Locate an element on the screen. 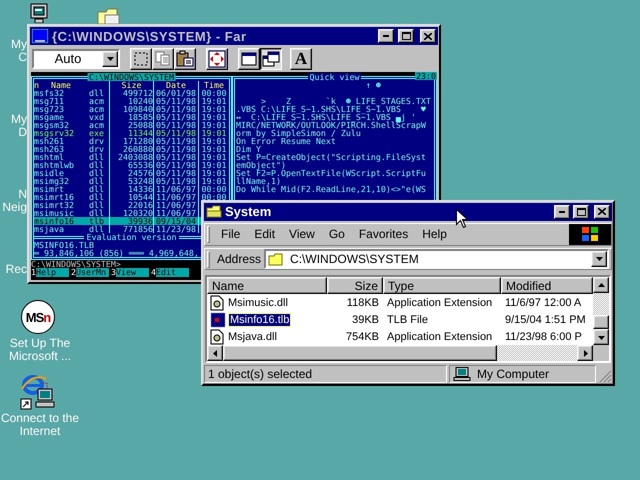 This screenshot has height=480, width=640. file-extension: tlb is located at coordinates (99, 221).